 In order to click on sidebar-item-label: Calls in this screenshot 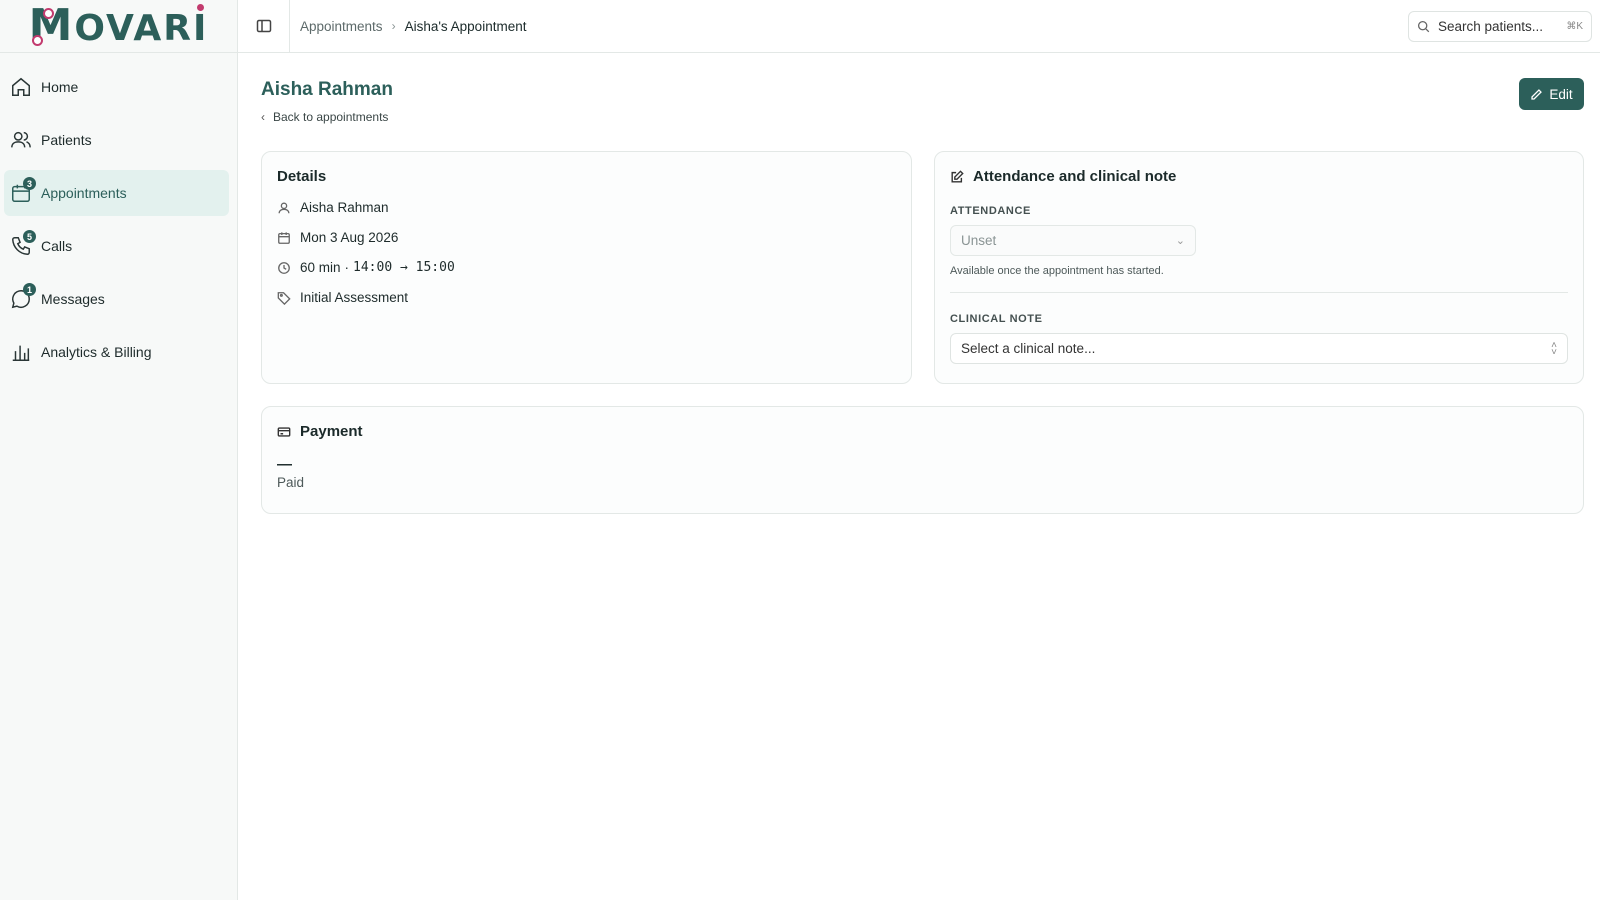, I will do `click(57, 246)`.